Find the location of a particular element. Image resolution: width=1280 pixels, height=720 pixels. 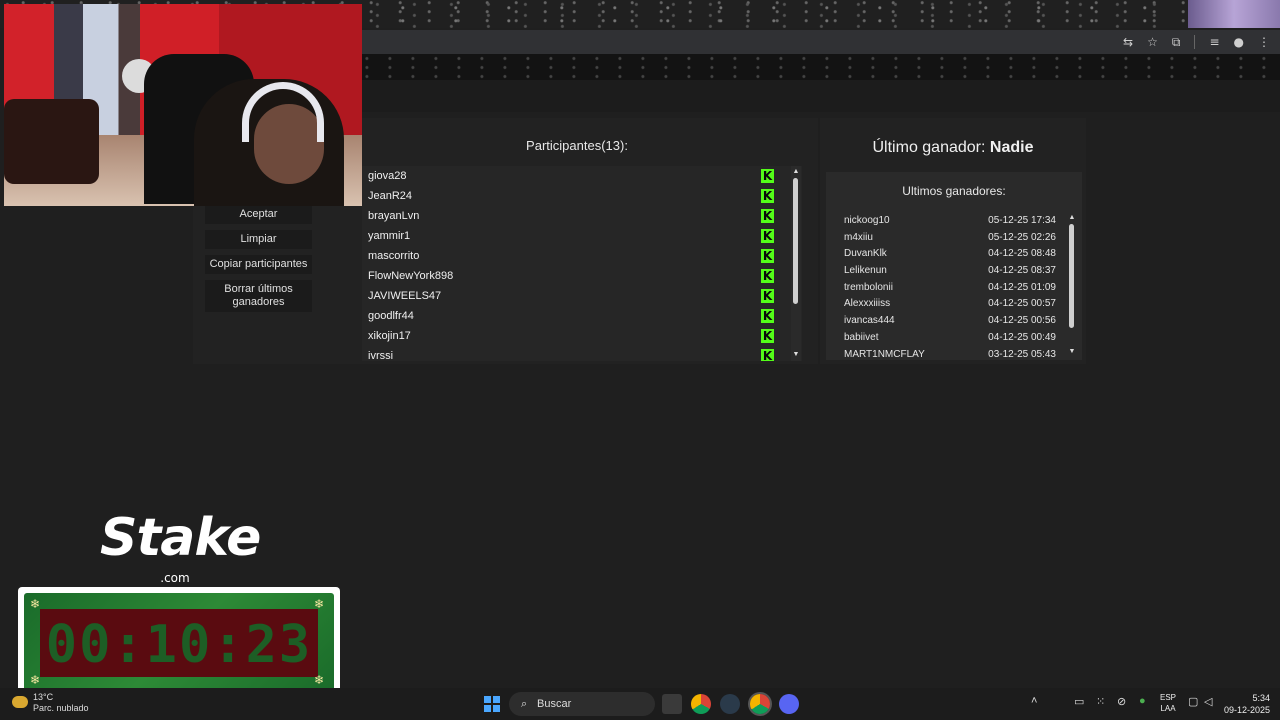

participant-row: FlowNewYork898 K is located at coordinates (582, 276).